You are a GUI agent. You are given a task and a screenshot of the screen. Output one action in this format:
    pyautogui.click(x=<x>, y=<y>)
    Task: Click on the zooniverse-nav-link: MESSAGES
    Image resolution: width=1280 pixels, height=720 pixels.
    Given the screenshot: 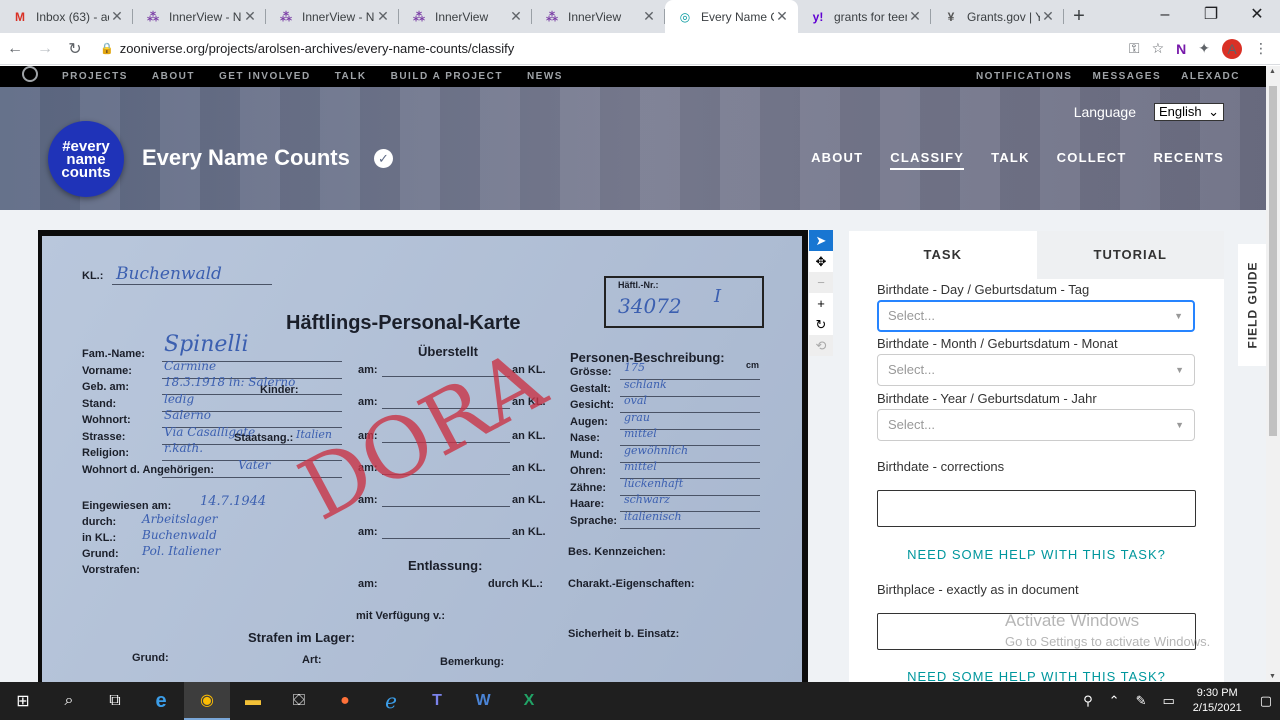 What is the action you would take?
    pyautogui.click(x=1126, y=76)
    